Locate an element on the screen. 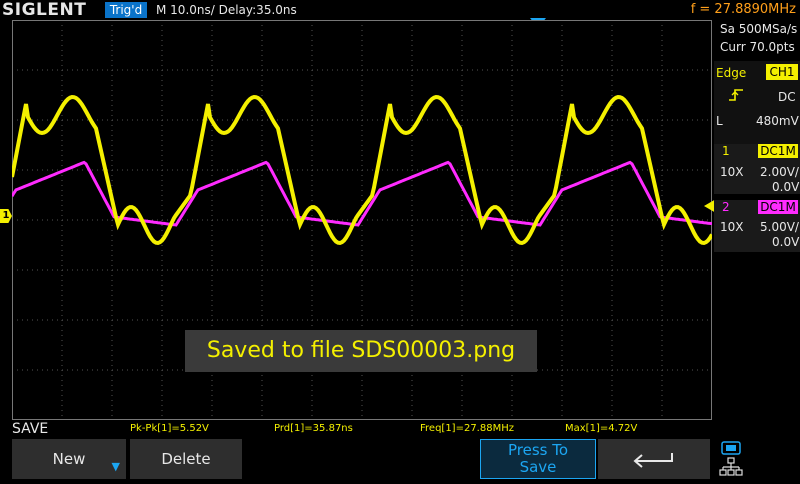 The height and width of the screenshot is (484, 800). system-icons is located at coordinates (732, 459).